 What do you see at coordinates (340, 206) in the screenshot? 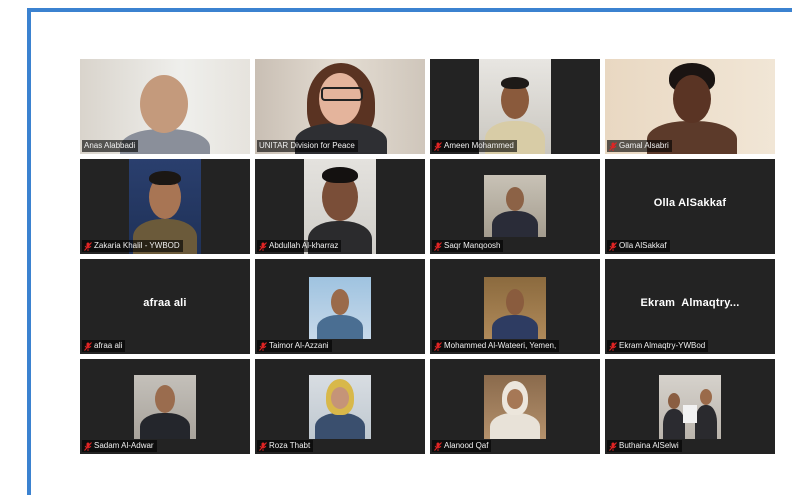
I see `participant-tile: Abdullah Al-kharraz` at bounding box center [340, 206].